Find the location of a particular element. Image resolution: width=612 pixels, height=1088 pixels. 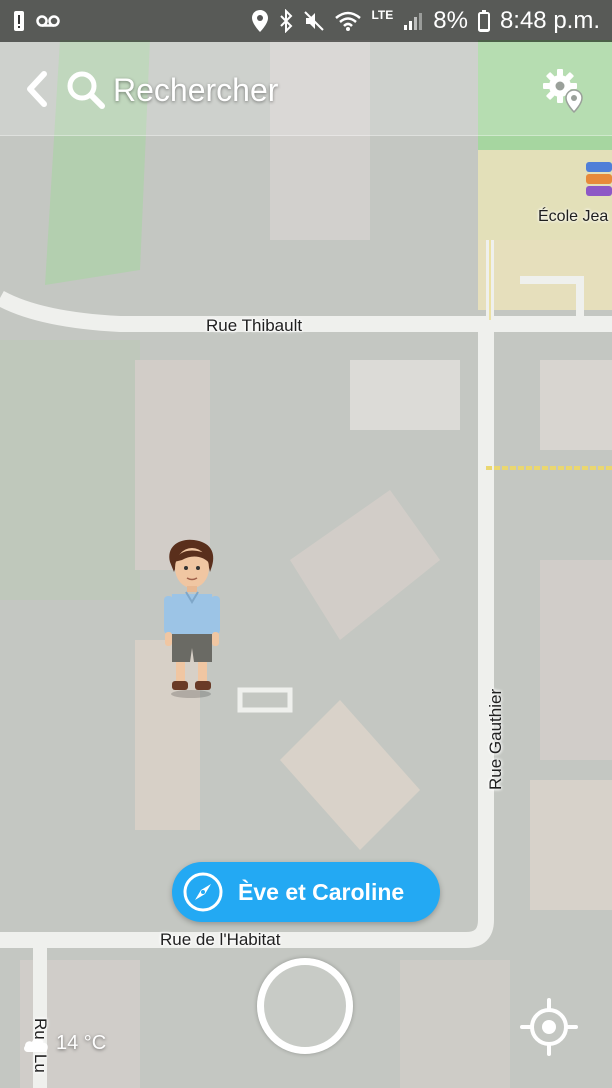

battery-percent: 8% is located at coordinates (450, 20).